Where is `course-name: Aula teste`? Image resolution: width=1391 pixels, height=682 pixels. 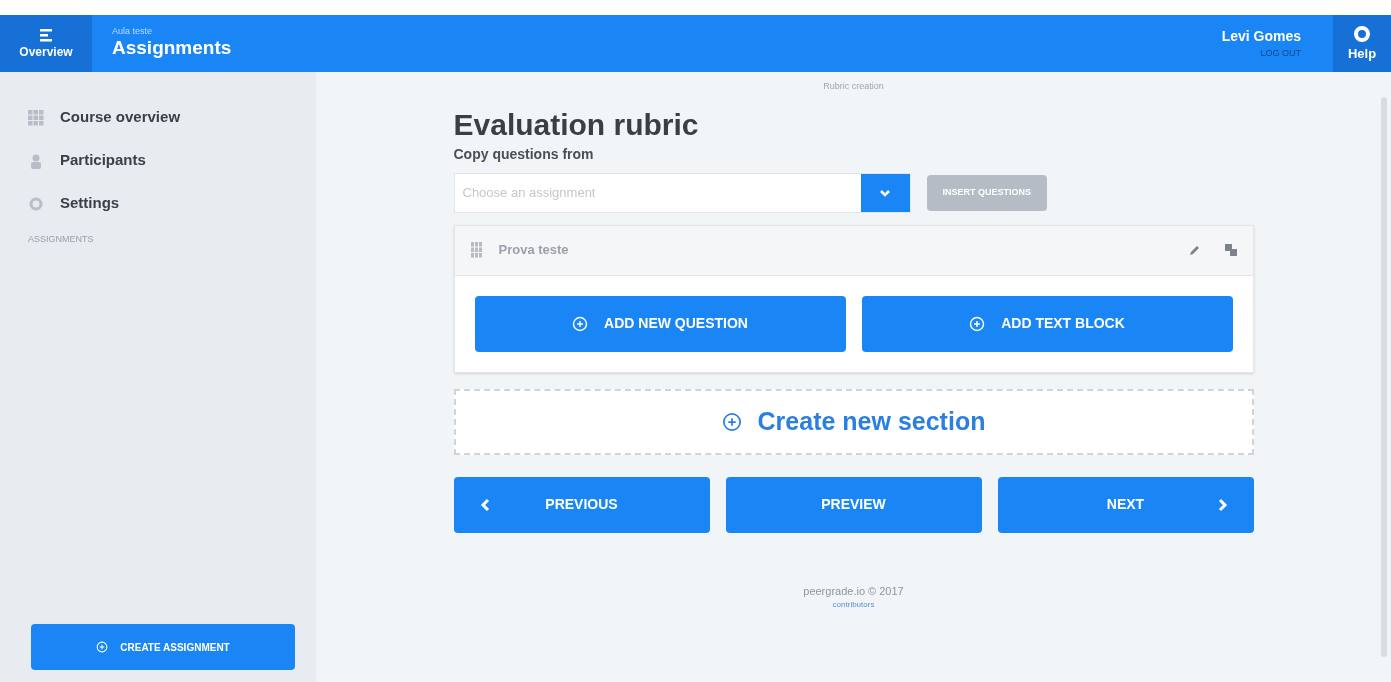 course-name: Aula teste is located at coordinates (133, 32).